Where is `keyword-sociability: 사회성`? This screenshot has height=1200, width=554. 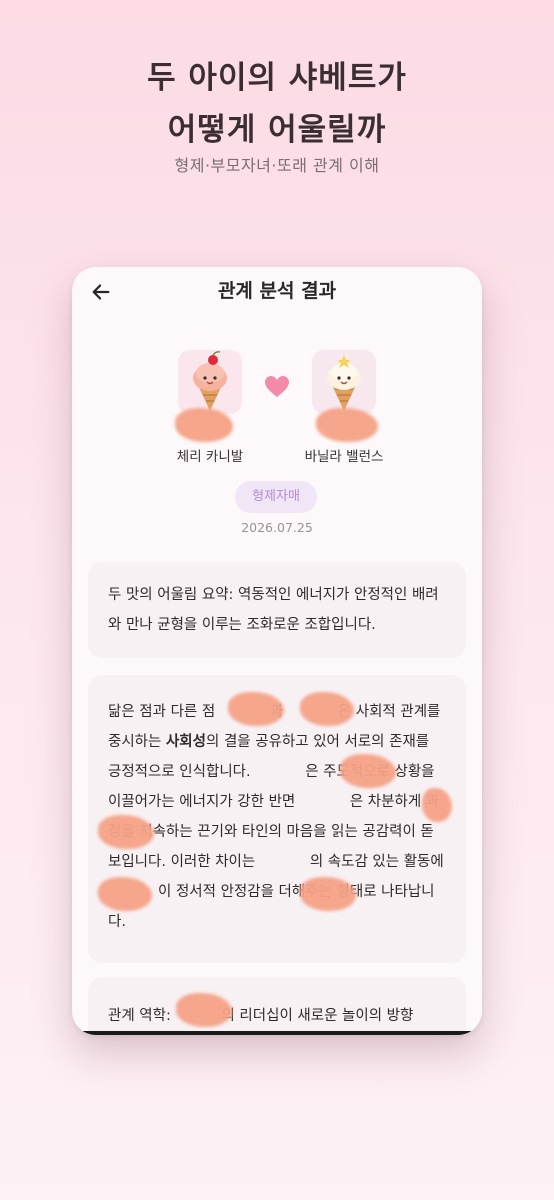 keyword-sociability: 사회성 is located at coordinates (185, 742).